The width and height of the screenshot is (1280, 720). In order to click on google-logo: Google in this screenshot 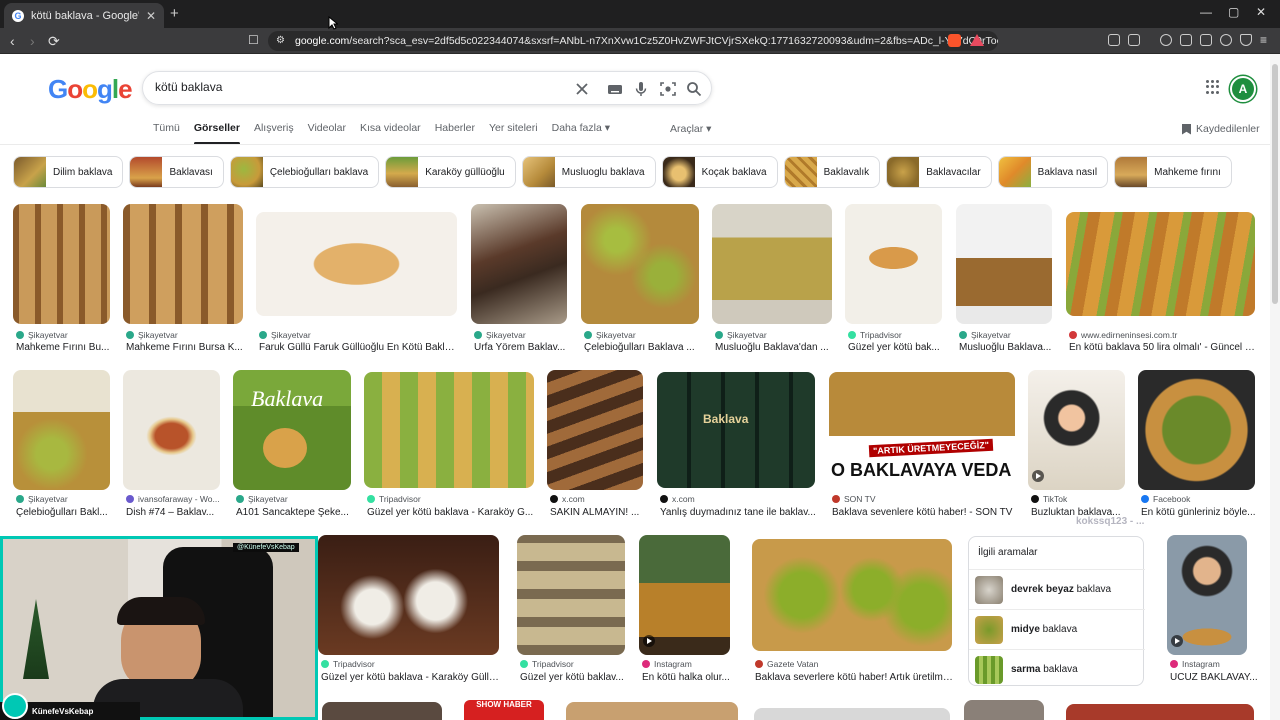, I will do `click(90, 89)`.